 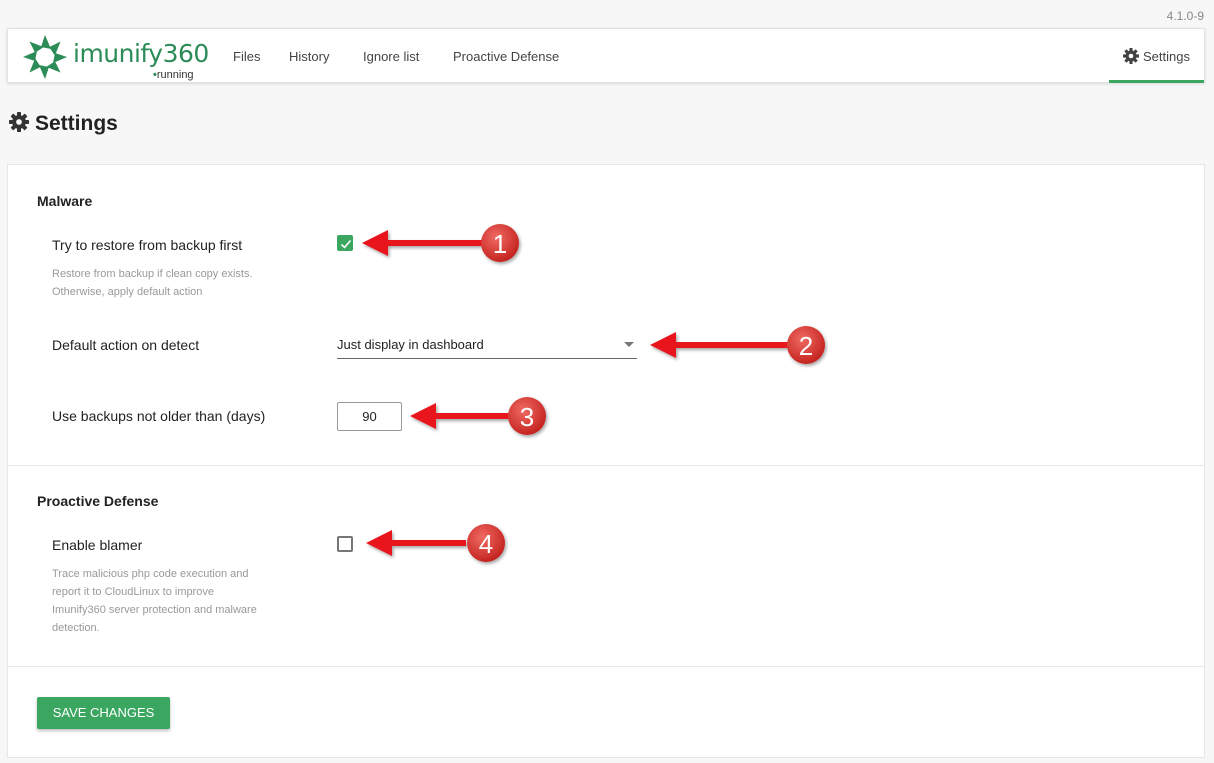 I want to click on caret-down-icon, so click(x=629, y=344).